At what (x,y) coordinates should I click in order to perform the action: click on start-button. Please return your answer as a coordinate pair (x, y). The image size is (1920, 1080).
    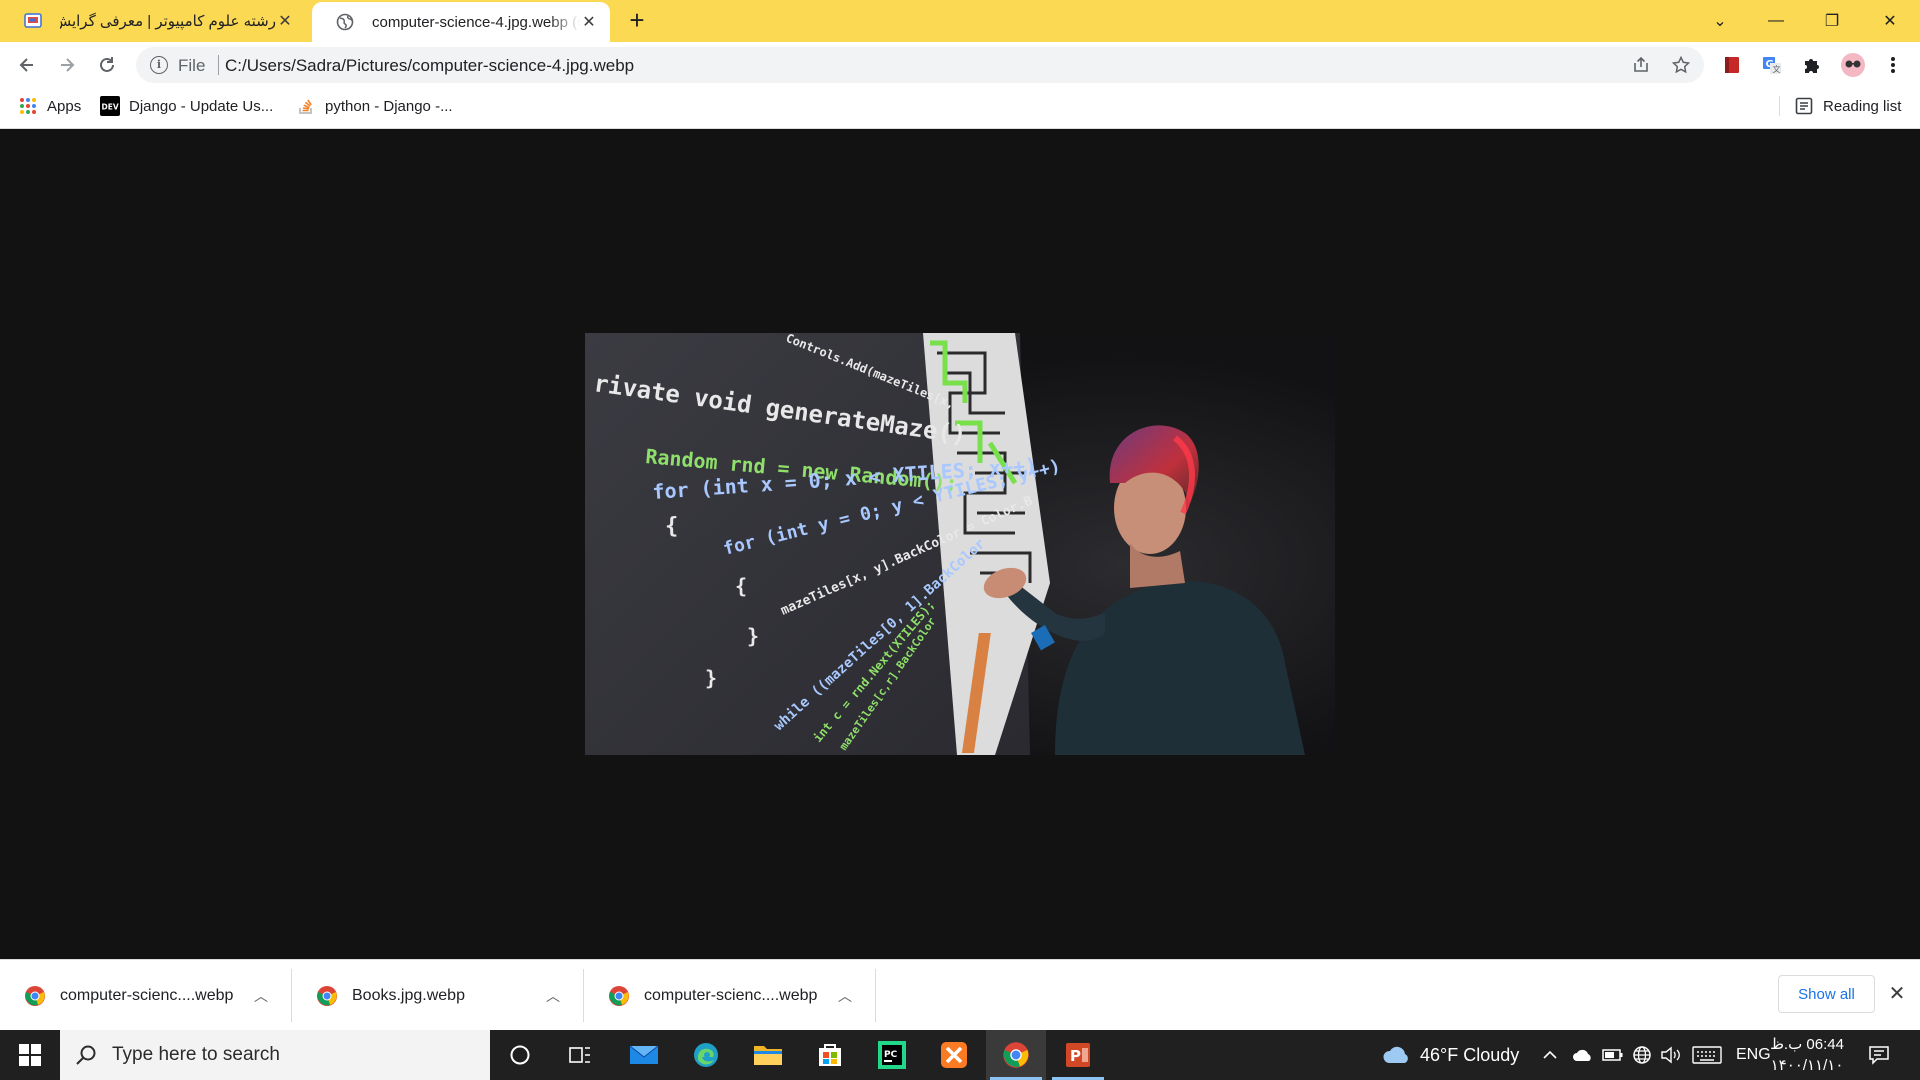
    Looking at the image, I should click on (30, 1055).